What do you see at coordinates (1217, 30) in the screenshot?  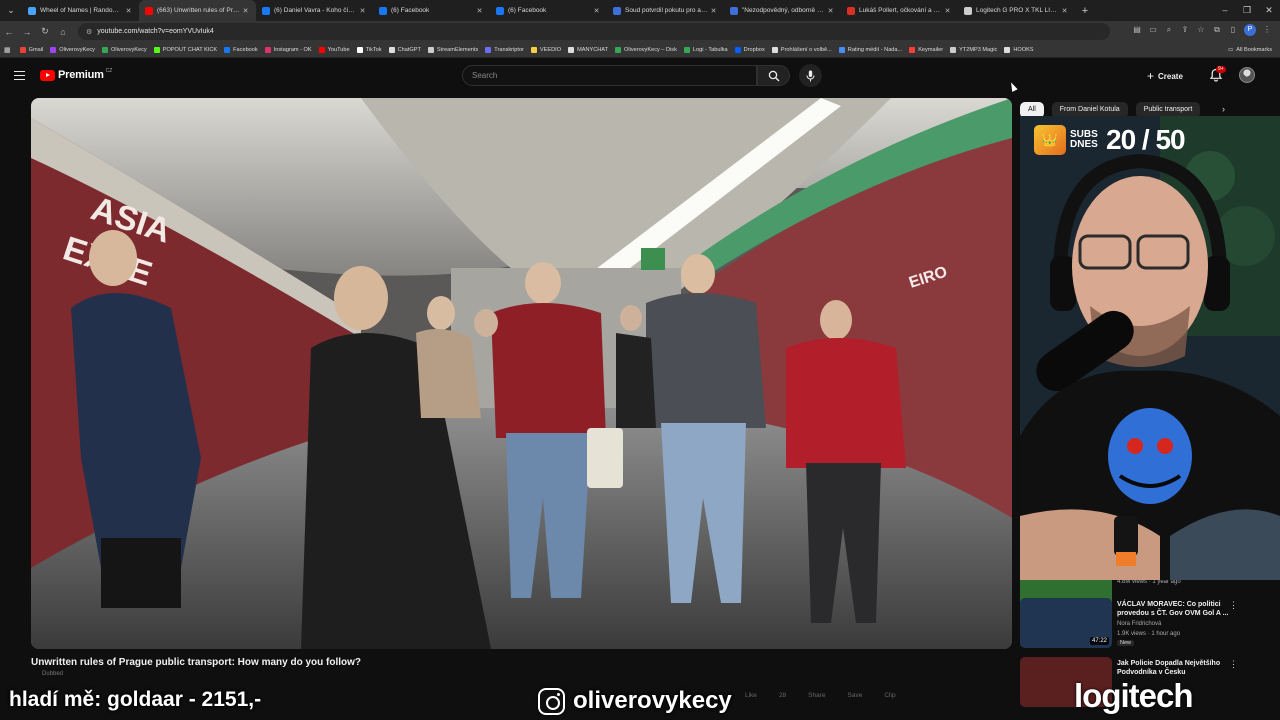 I see `extensions-icon: ⧉` at bounding box center [1217, 30].